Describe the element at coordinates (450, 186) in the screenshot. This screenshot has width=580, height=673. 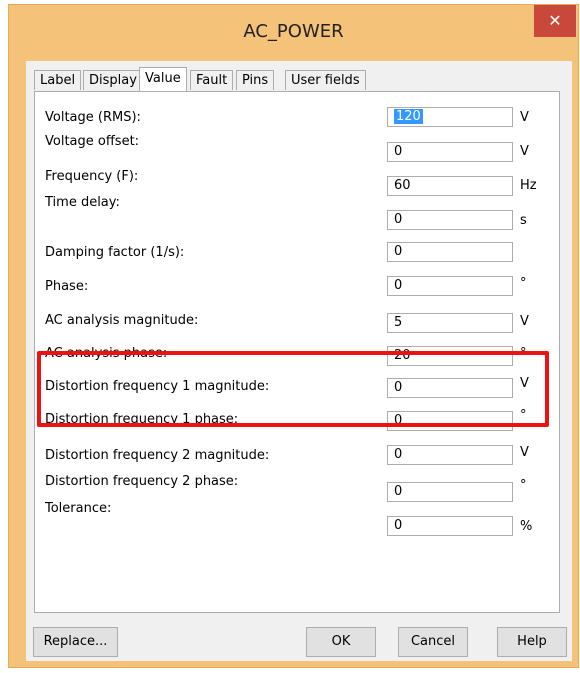
I see `frequency-field: 60` at that location.